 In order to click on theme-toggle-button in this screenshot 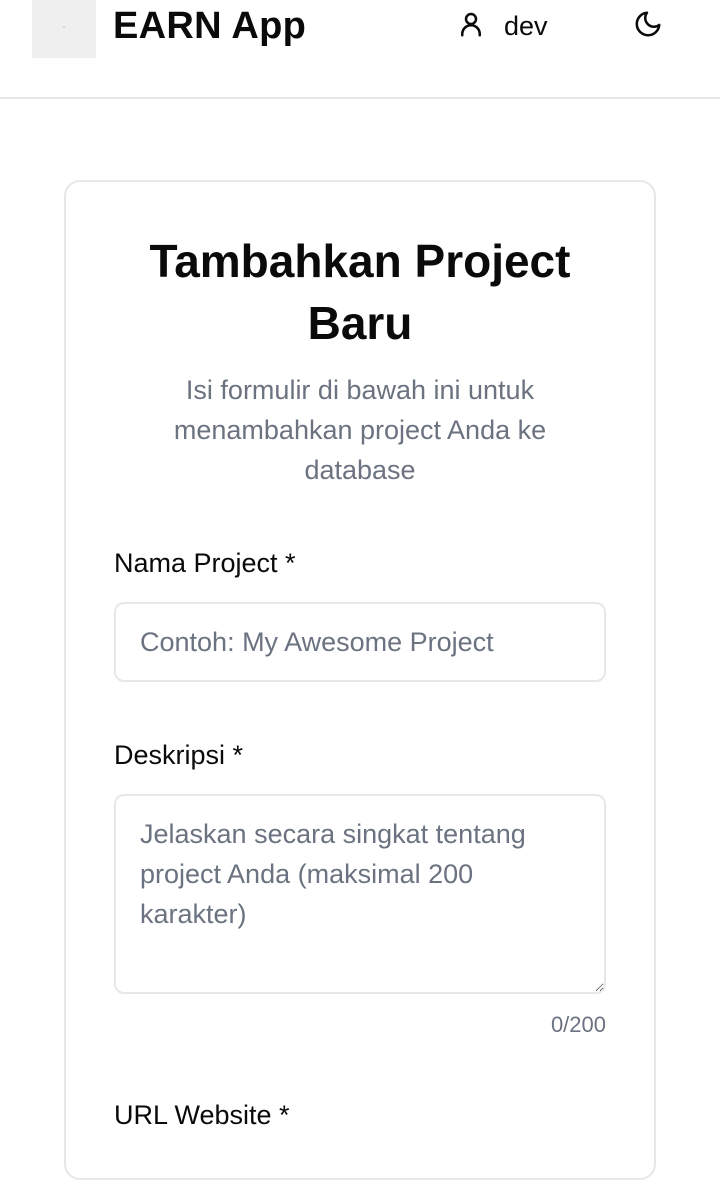, I will do `click(648, 26)`.